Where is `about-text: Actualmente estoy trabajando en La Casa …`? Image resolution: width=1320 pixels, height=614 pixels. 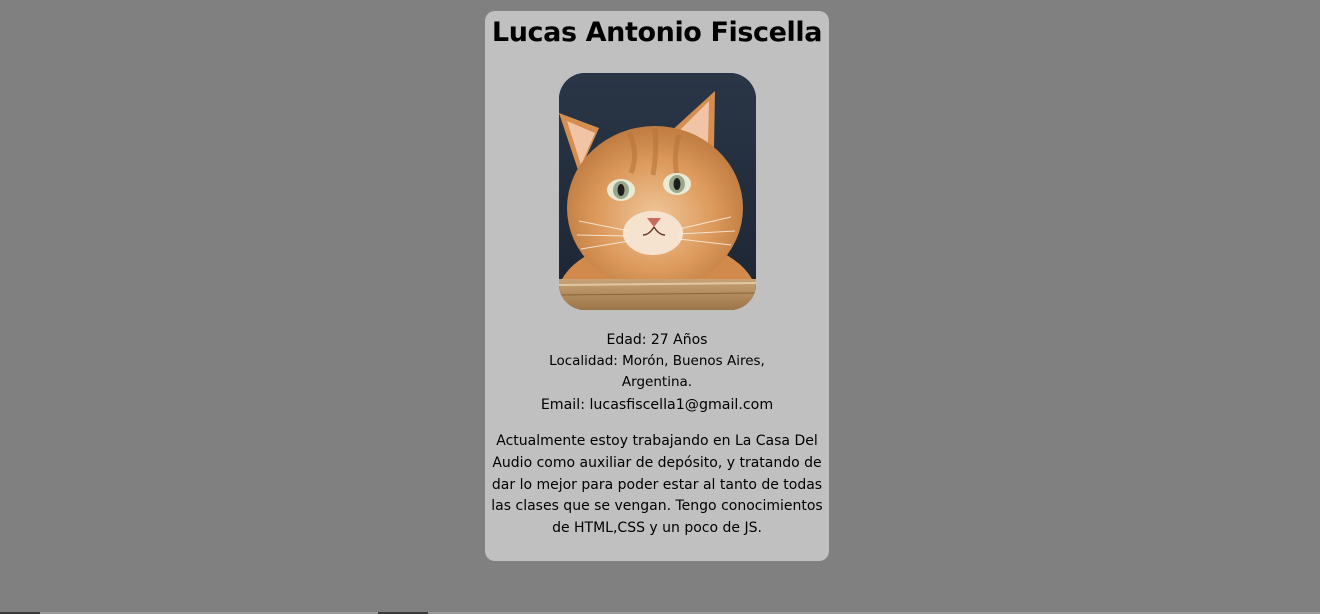
about-text: Actualmente estoy trabajando en La Casa … is located at coordinates (657, 485).